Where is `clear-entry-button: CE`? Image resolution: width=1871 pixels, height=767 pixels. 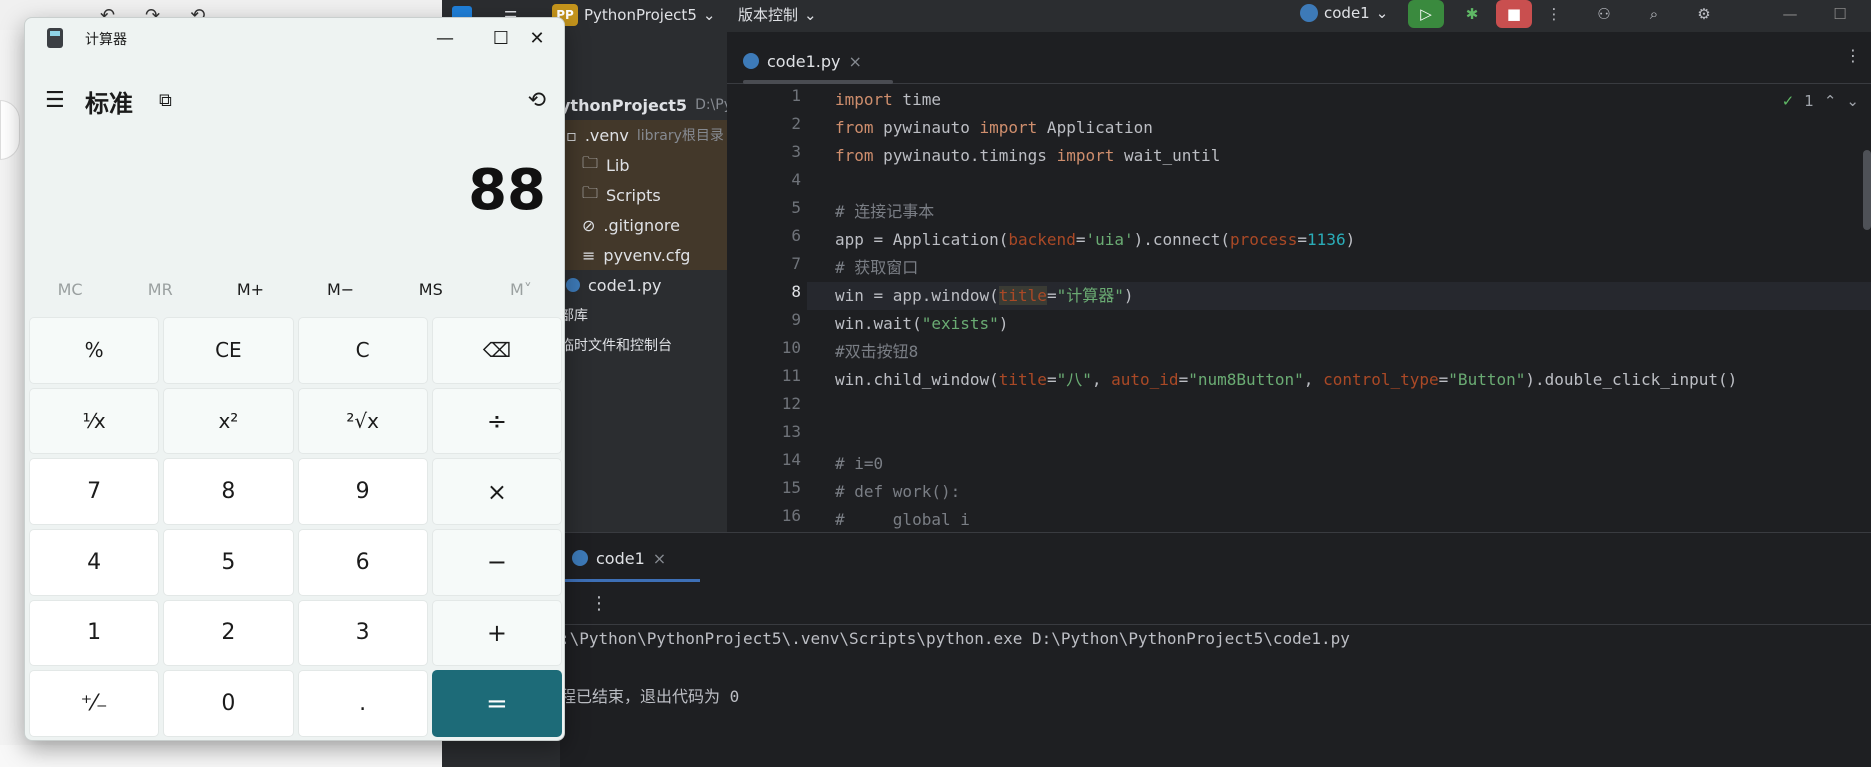
clear-entry-button: CE is located at coordinates (228, 350).